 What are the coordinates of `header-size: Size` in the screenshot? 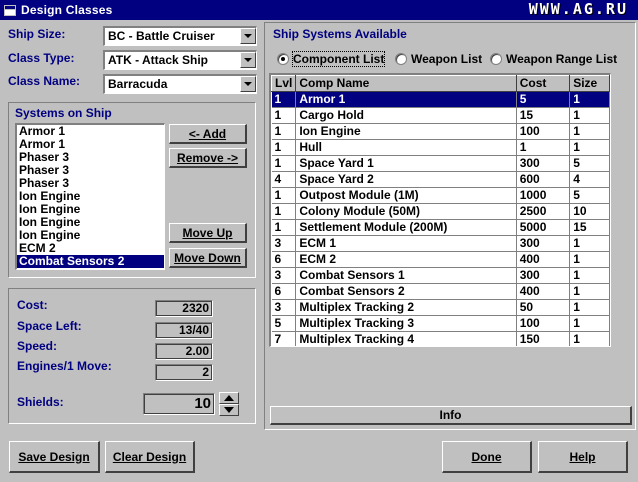 It's located at (589, 83).